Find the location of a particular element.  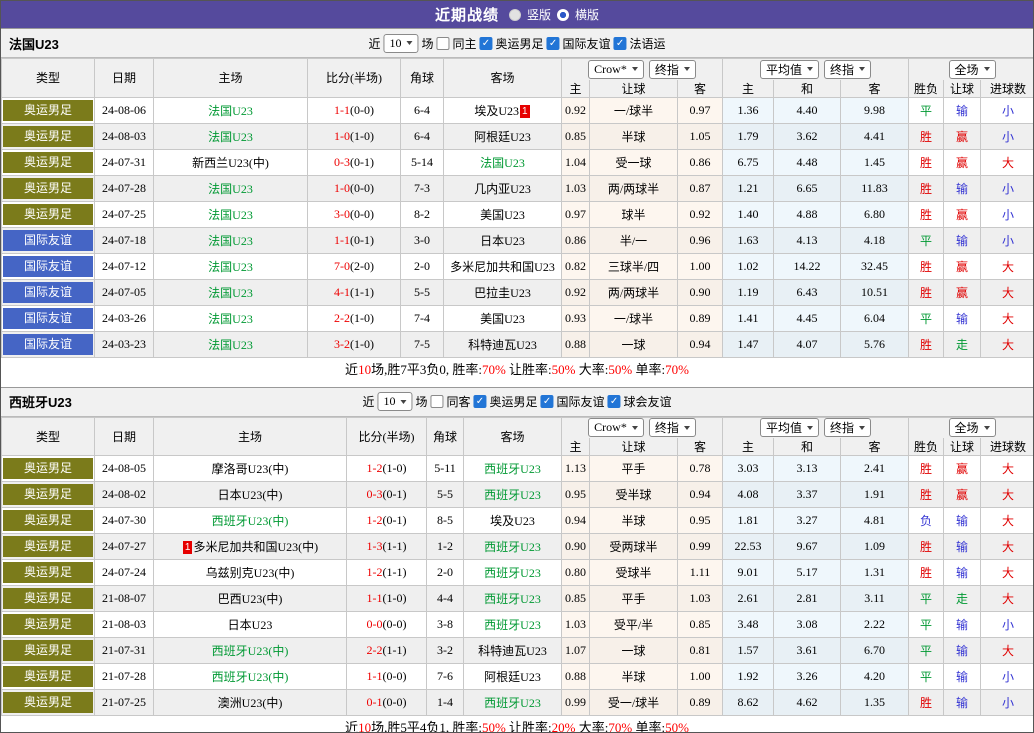

home-team-name: 澳洲U23(中) is located at coordinates (250, 703).